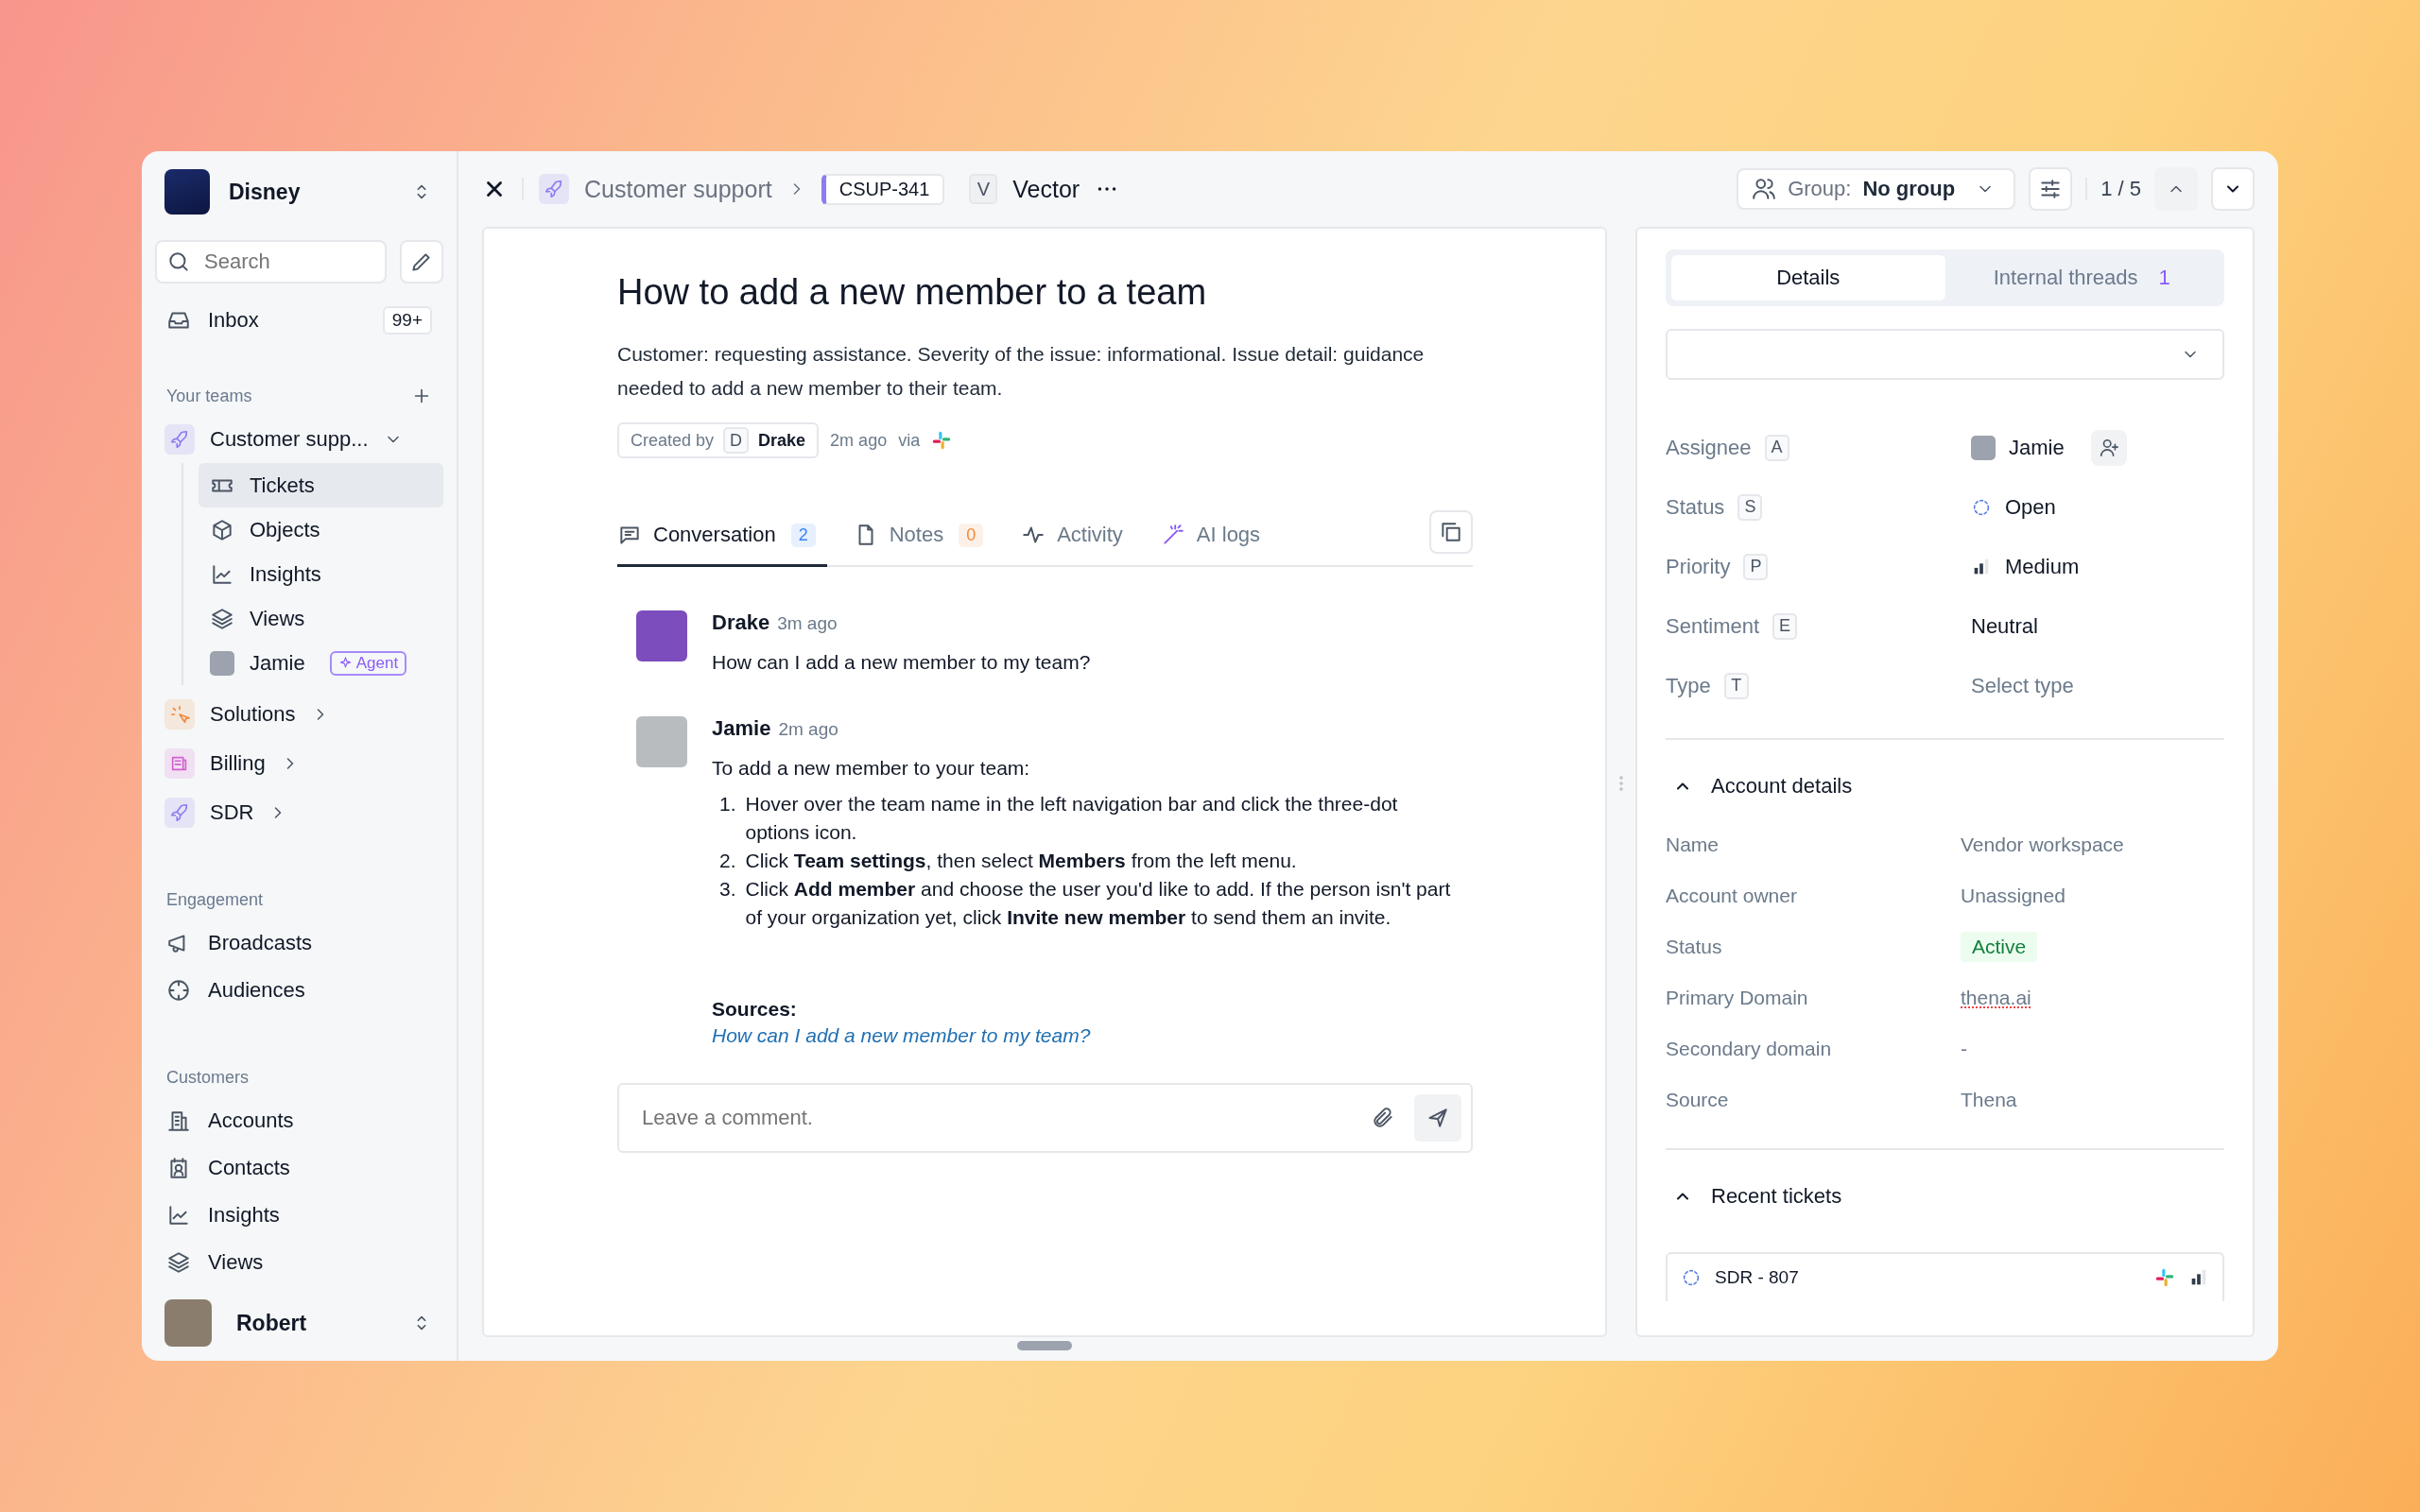 This screenshot has width=2420, height=1512. Describe the element at coordinates (871, 768) in the screenshot. I see `message-text: To add a new member to your team:` at that location.